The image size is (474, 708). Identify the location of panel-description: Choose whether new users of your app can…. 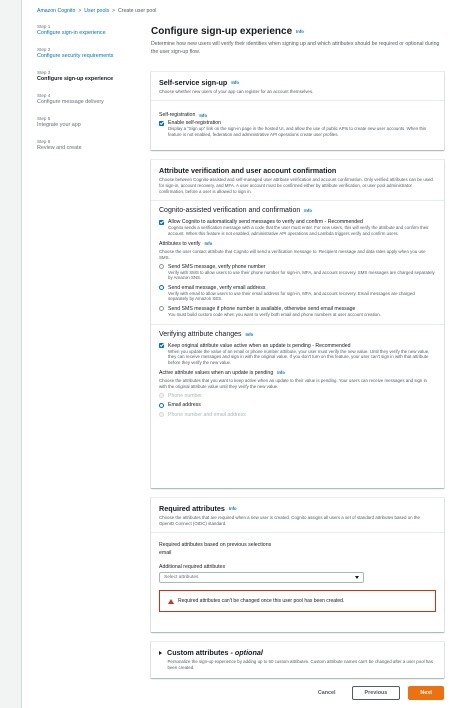
(236, 91).